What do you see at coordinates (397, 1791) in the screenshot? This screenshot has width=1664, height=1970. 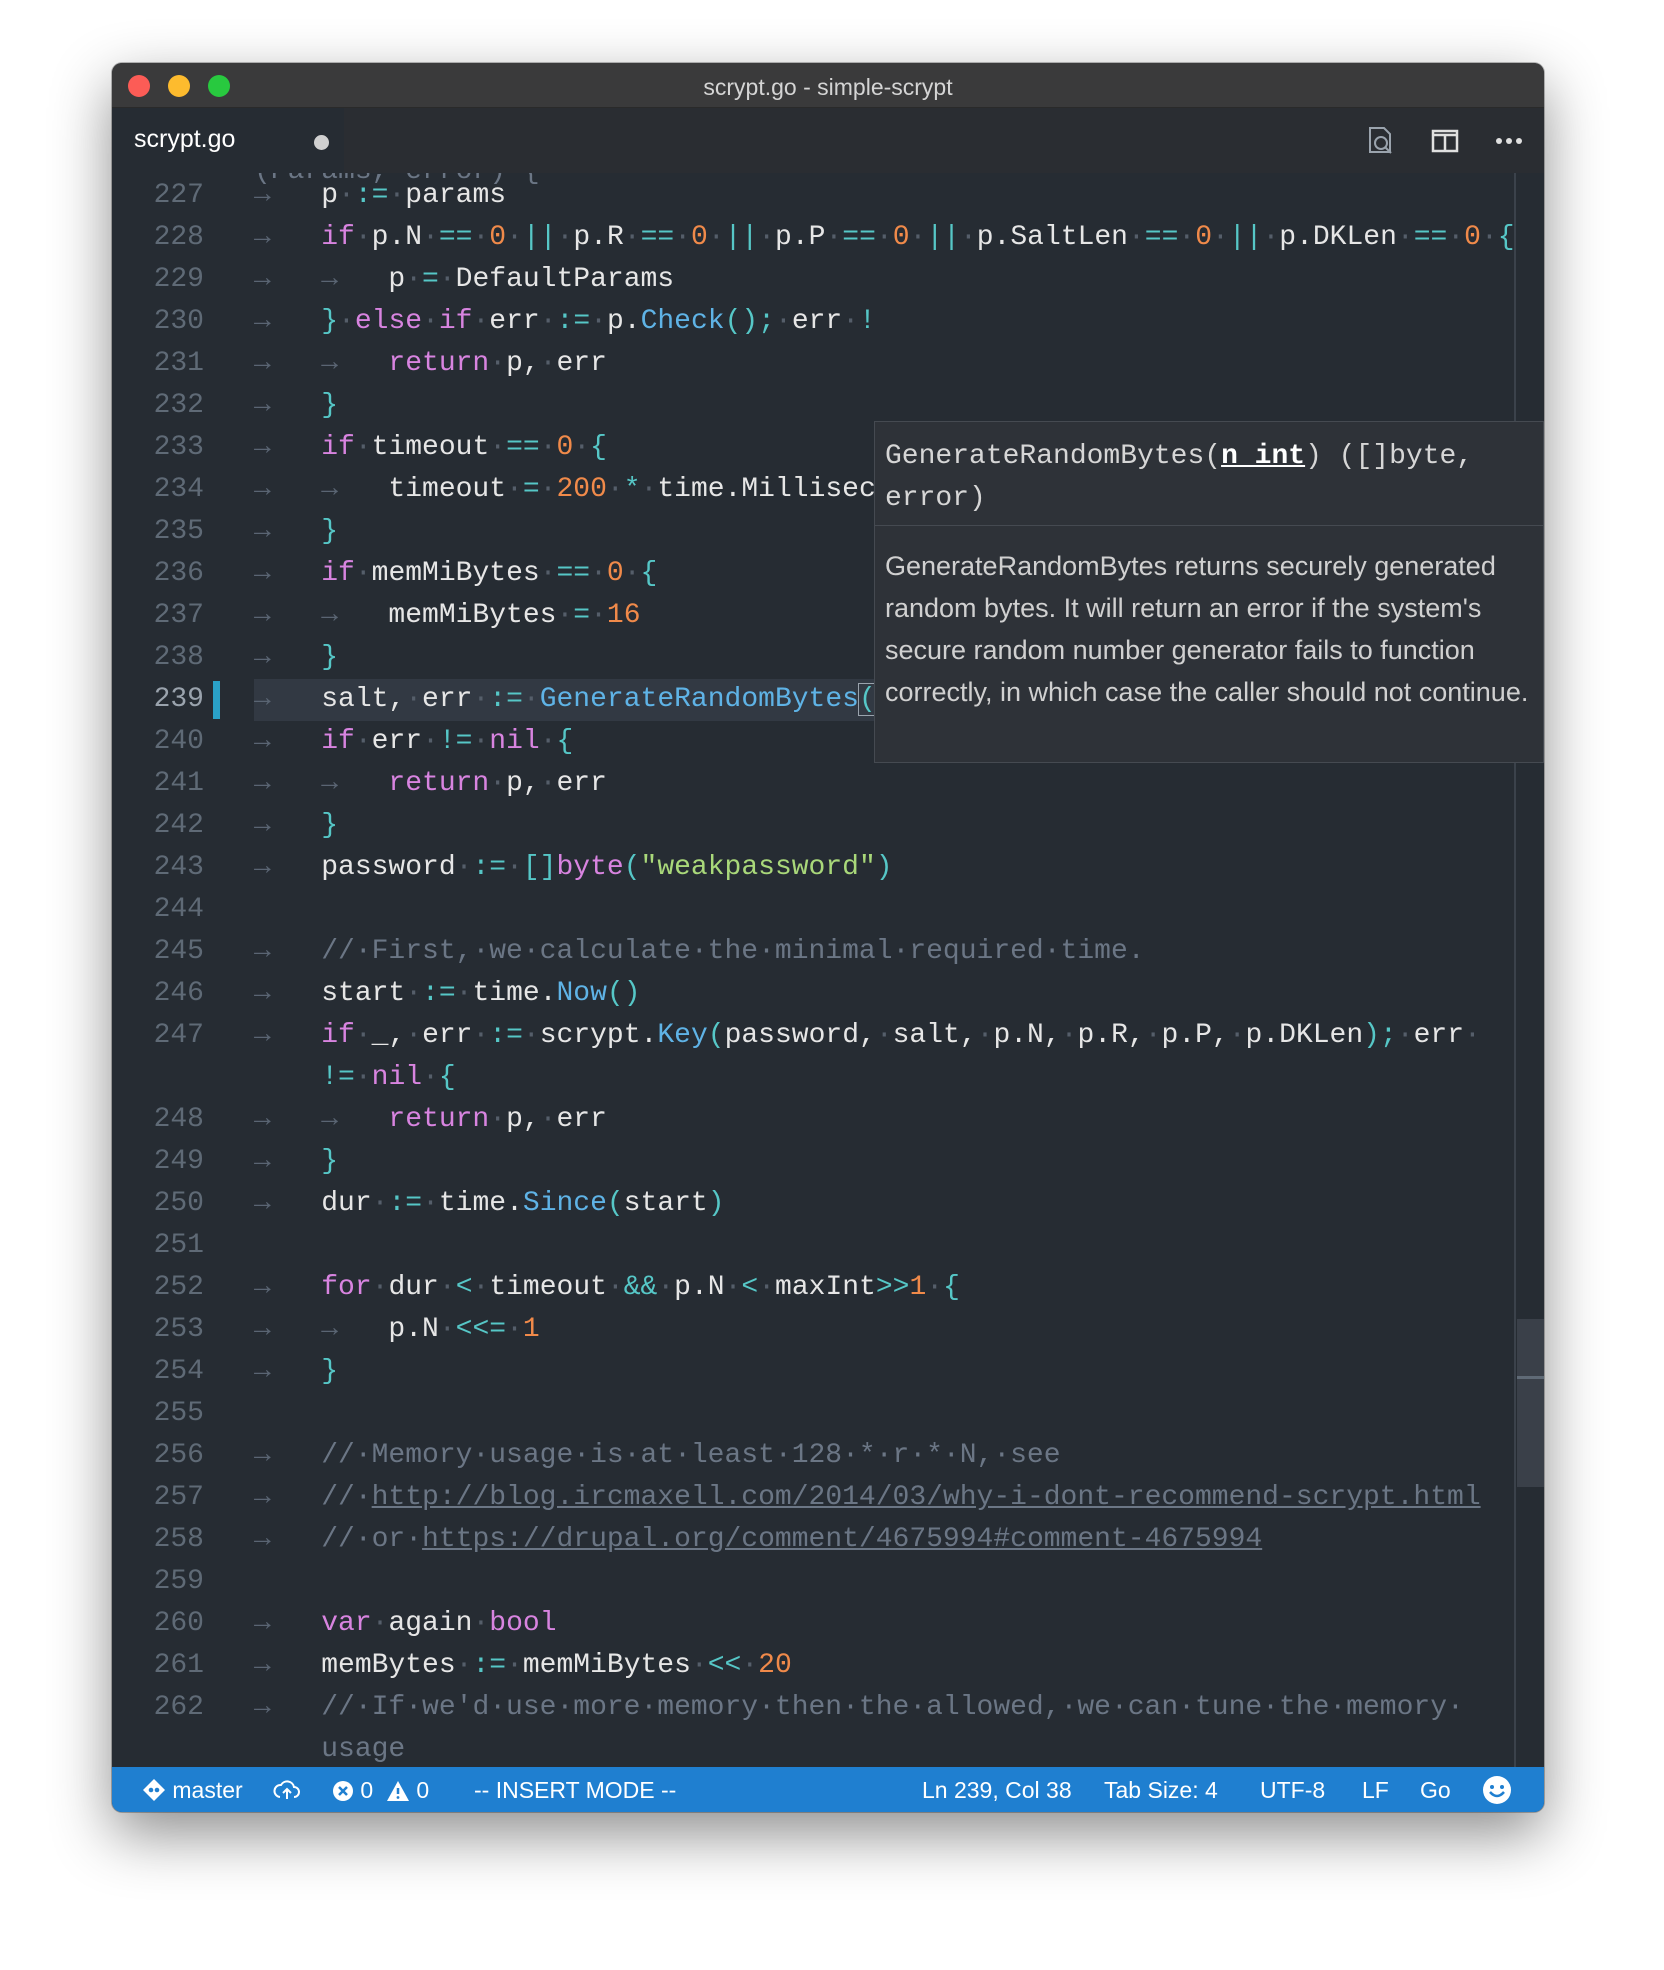 I see `warning-icon` at bounding box center [397, 1791].